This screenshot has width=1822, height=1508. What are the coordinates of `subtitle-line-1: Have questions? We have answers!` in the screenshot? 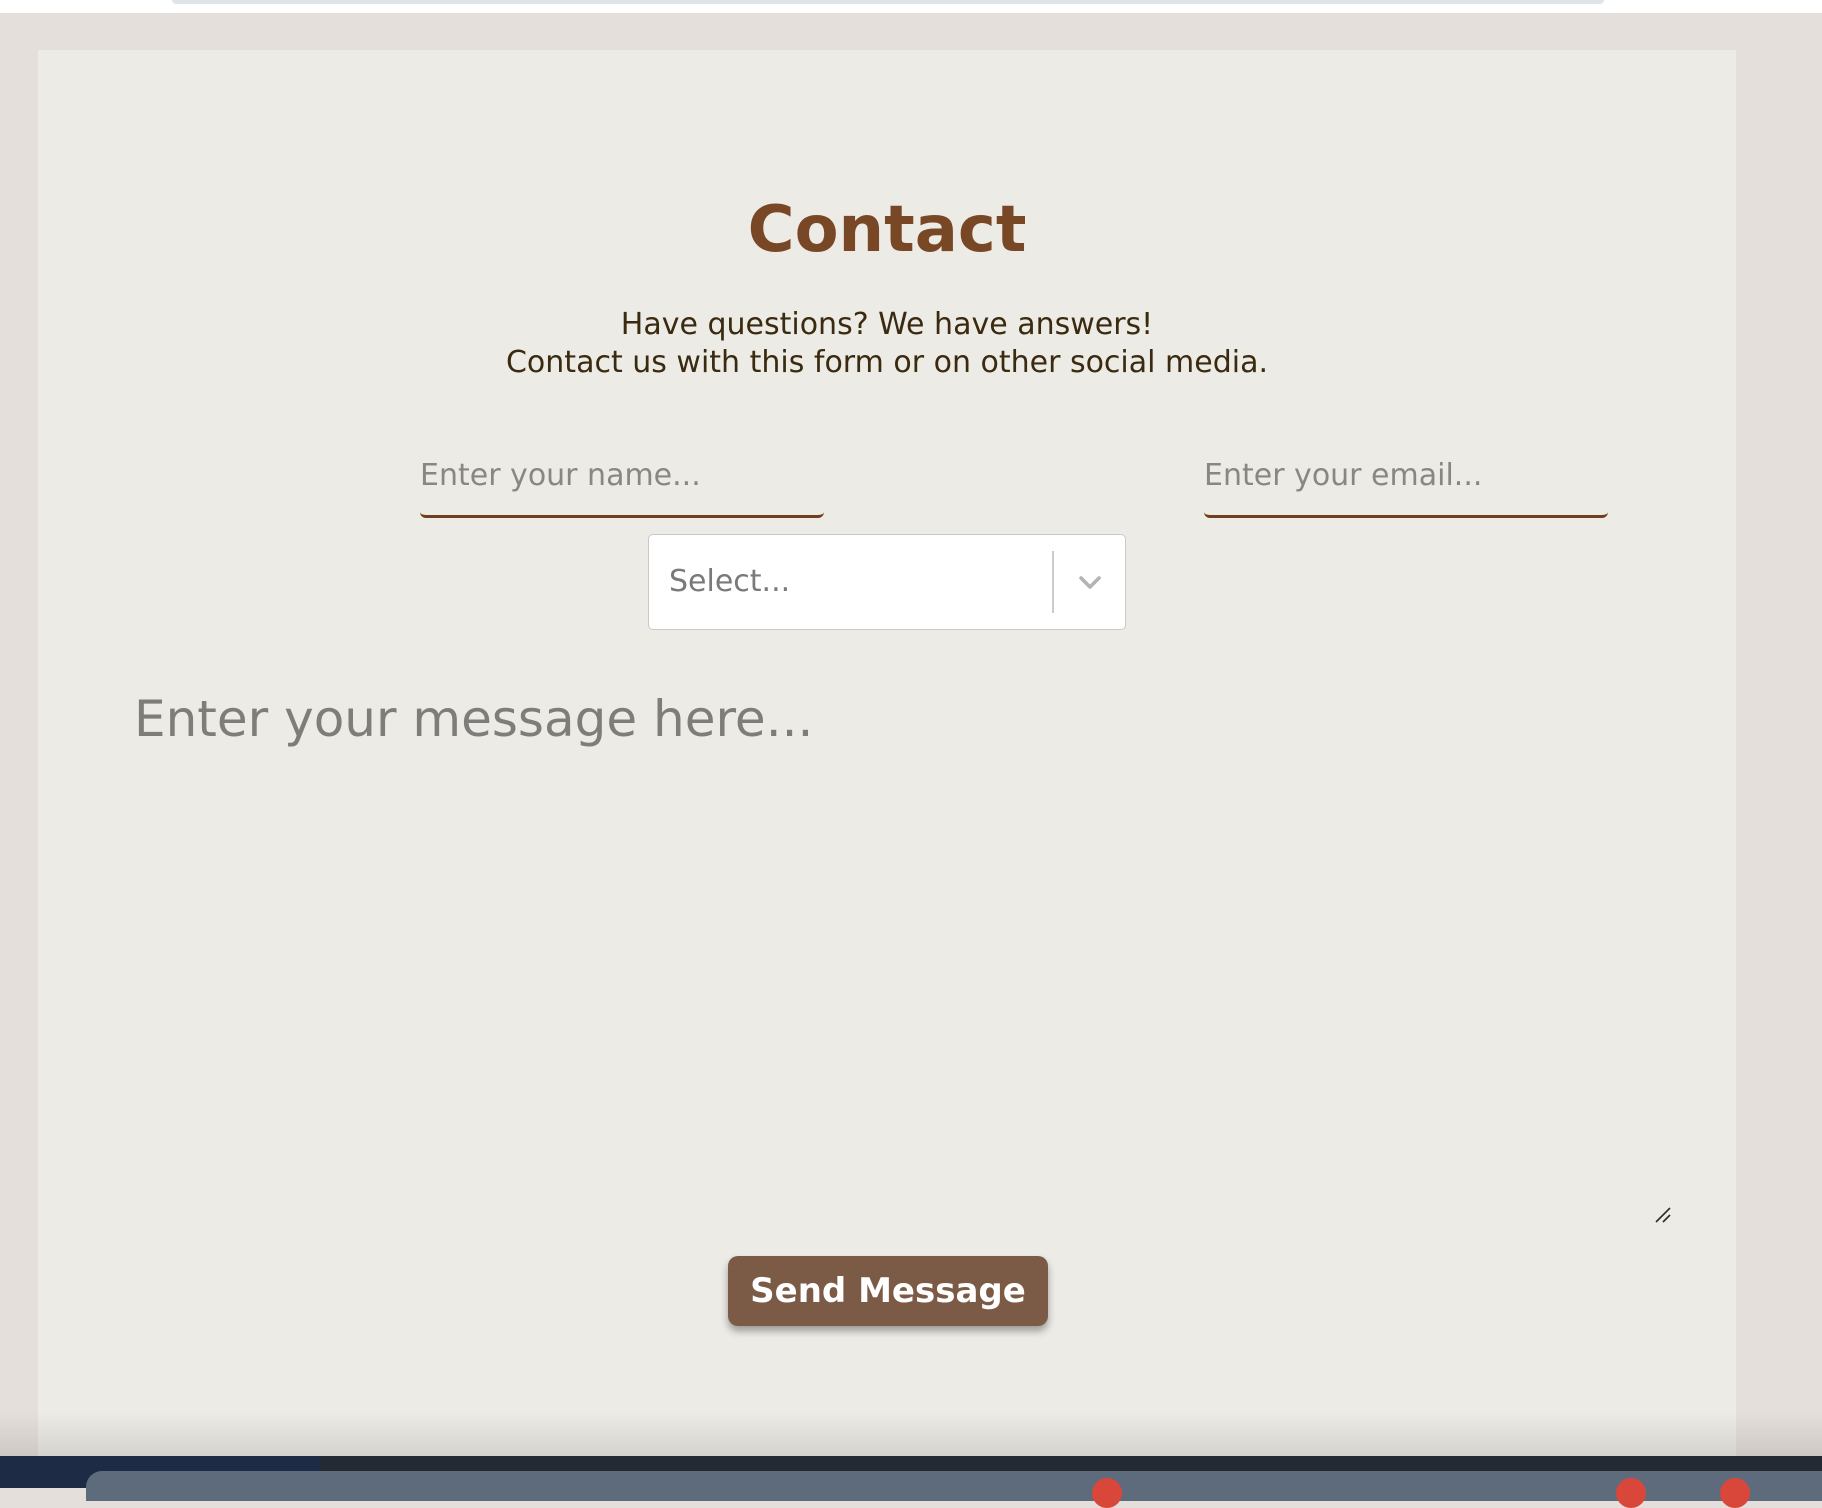 It's located at (887, 324).